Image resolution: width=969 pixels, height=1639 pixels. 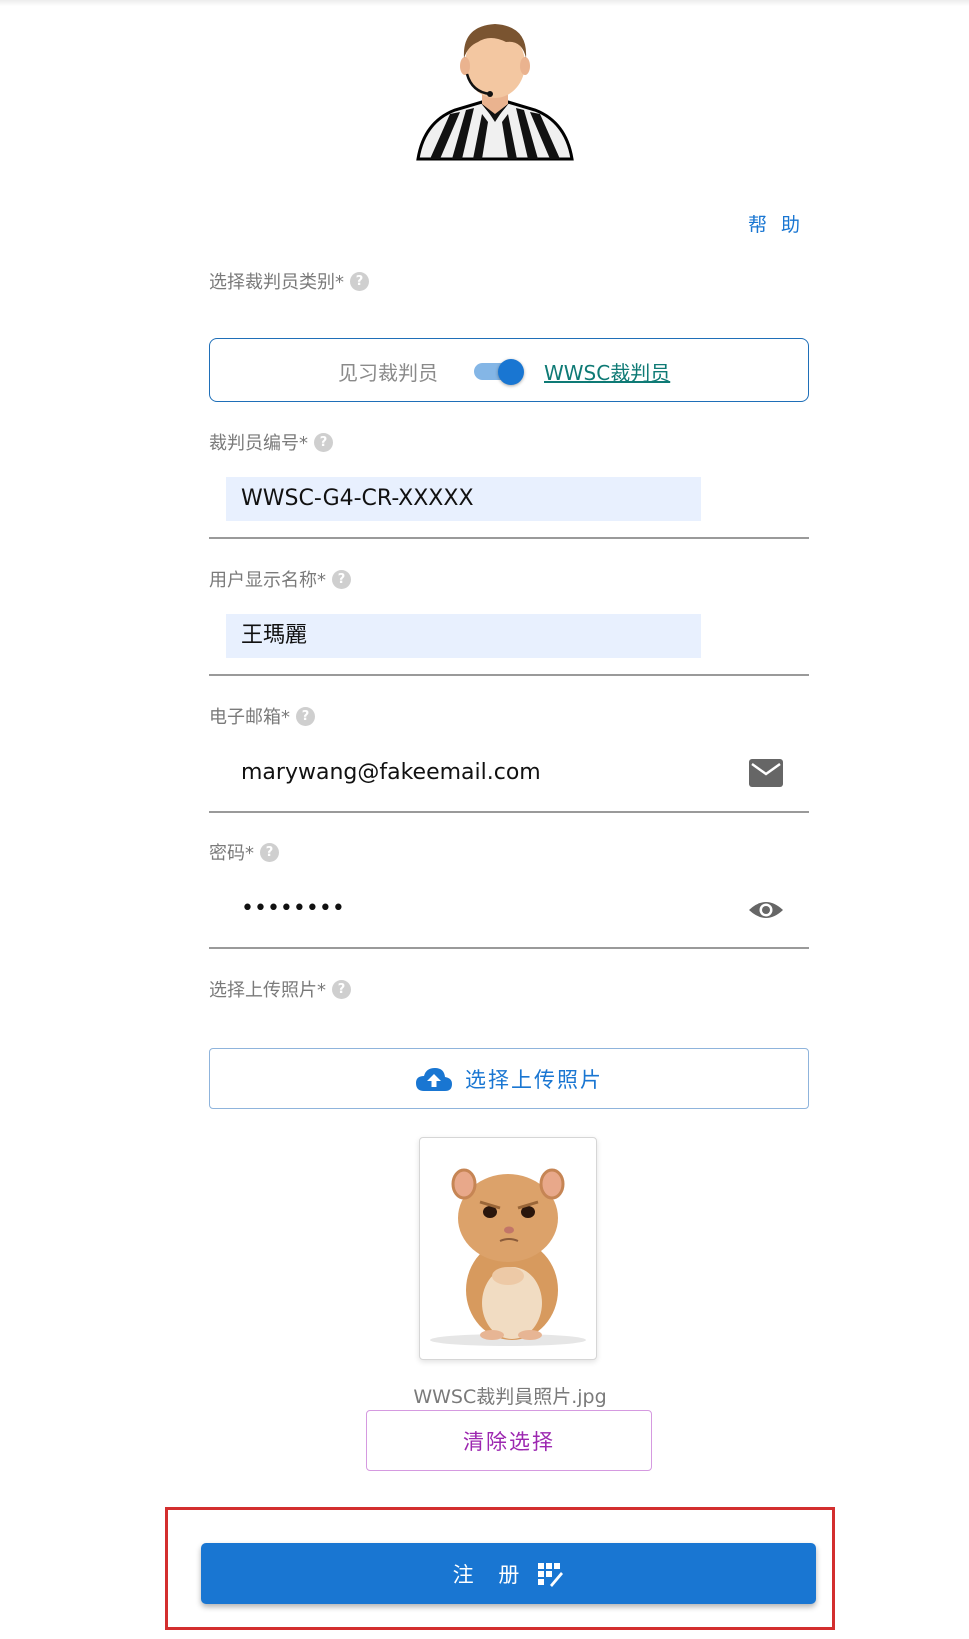 I want to click on email-label: 电子邮箱* ?, so click(x=262, y=716).